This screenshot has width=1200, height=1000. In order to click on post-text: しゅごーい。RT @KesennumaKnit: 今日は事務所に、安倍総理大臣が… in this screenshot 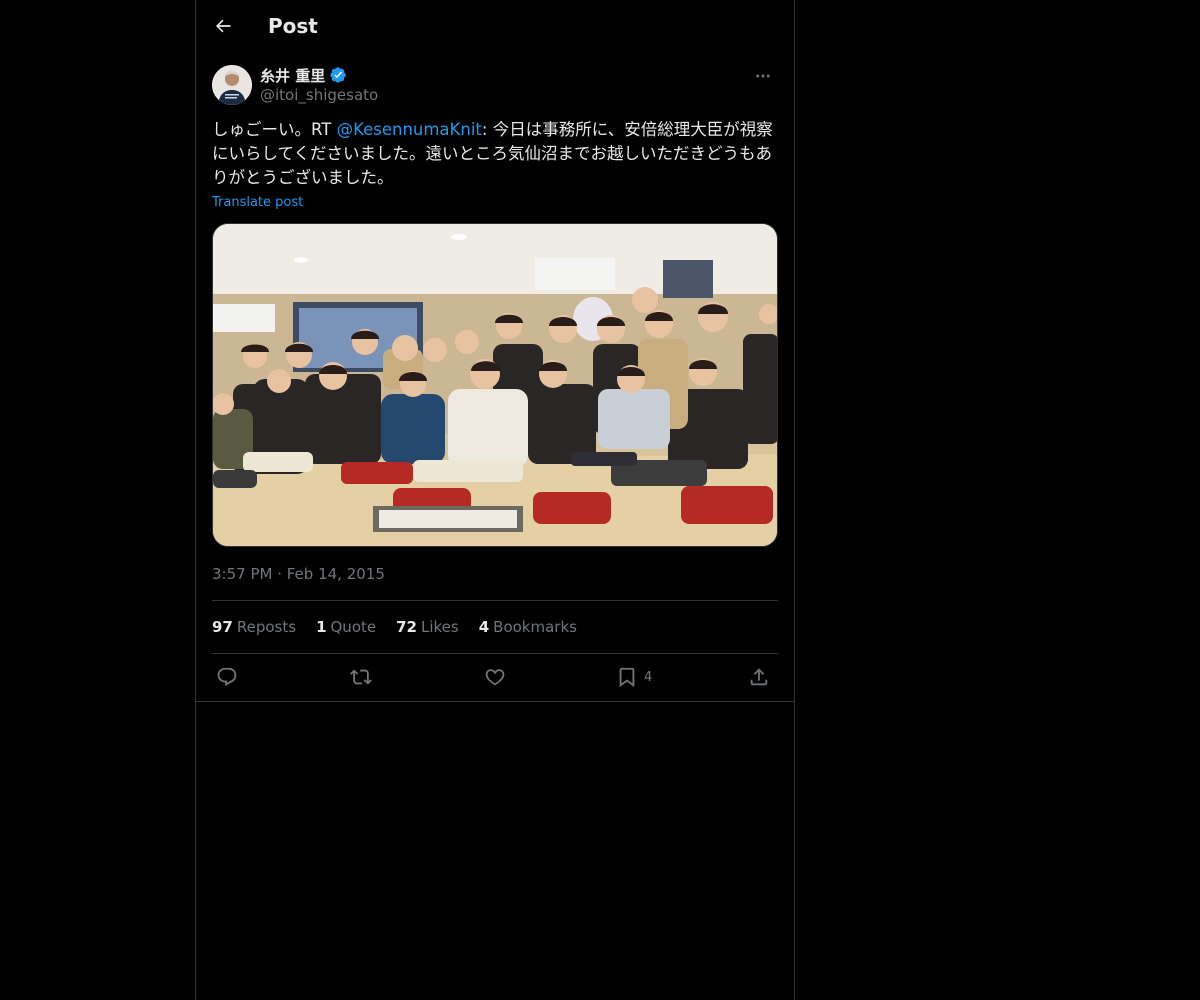, I will do `click(497, 154)`.